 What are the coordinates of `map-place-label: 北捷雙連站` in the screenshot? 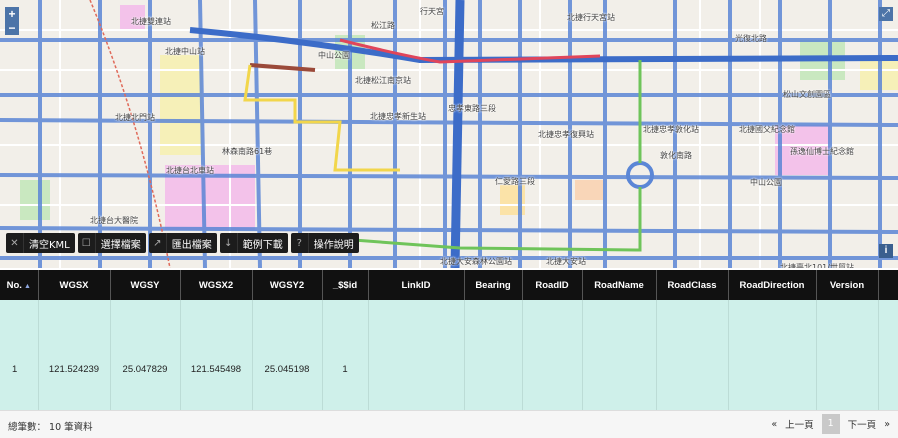 It's located at (151, 21).